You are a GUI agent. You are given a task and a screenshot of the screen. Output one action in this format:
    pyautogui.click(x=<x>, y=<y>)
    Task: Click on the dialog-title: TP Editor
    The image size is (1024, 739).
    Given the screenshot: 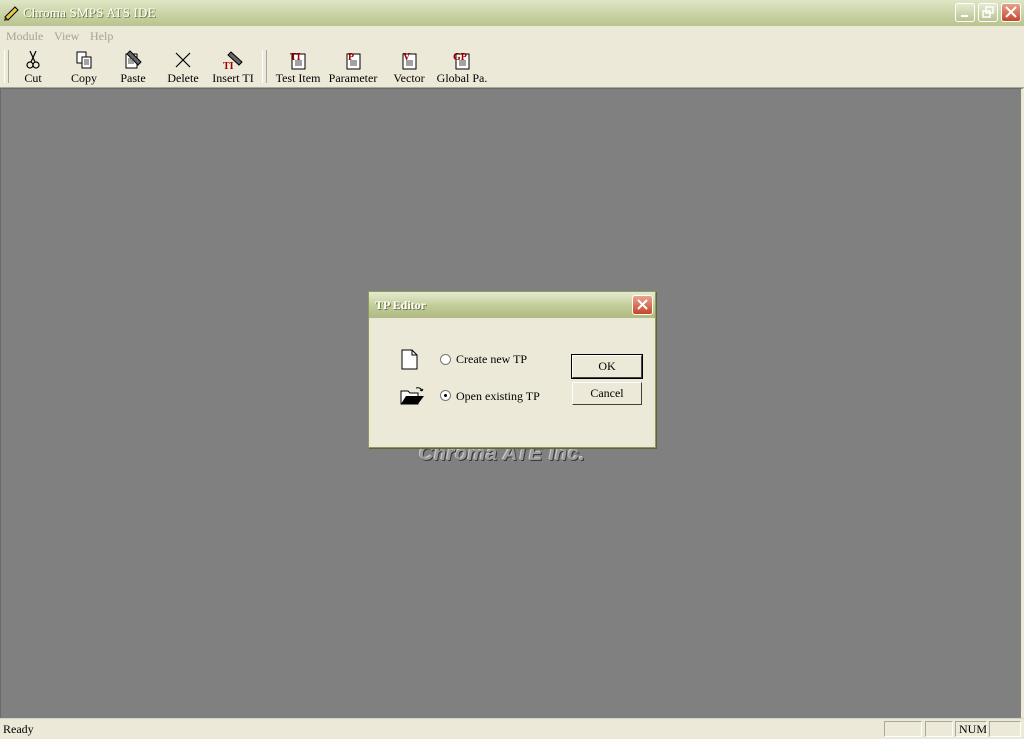 What is the action you would take?
    pyautogui.click(x=401, y=305)
    